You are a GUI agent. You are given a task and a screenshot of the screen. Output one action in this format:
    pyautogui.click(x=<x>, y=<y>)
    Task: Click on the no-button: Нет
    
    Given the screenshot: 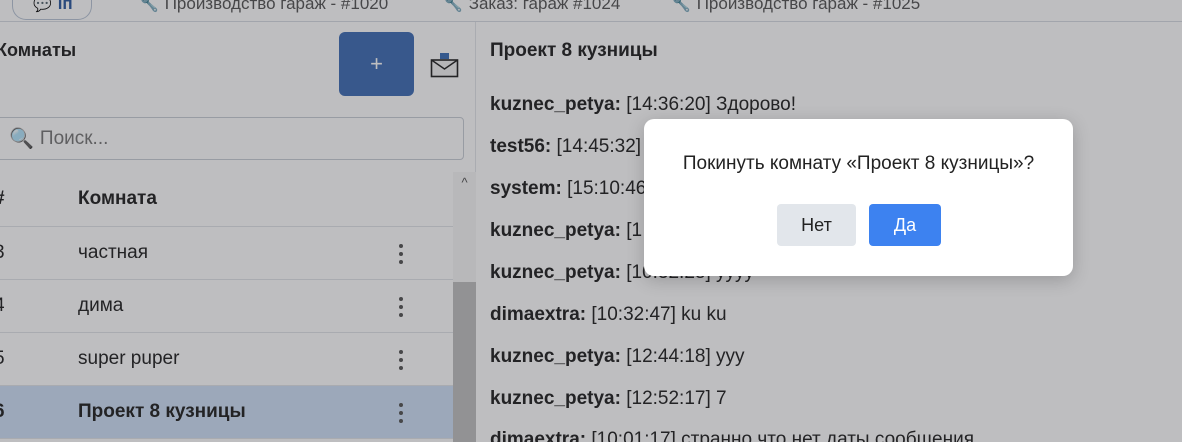 What is the action you would take?
    pyautogui.click(x=816, y=225)
    